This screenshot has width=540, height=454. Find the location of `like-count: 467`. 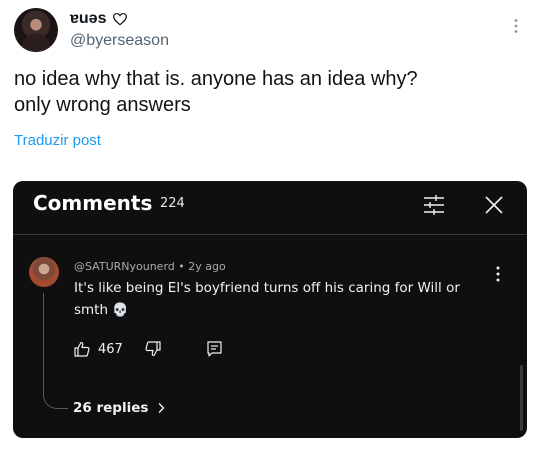

like-count: 467 is located at coordinates (110, 349).